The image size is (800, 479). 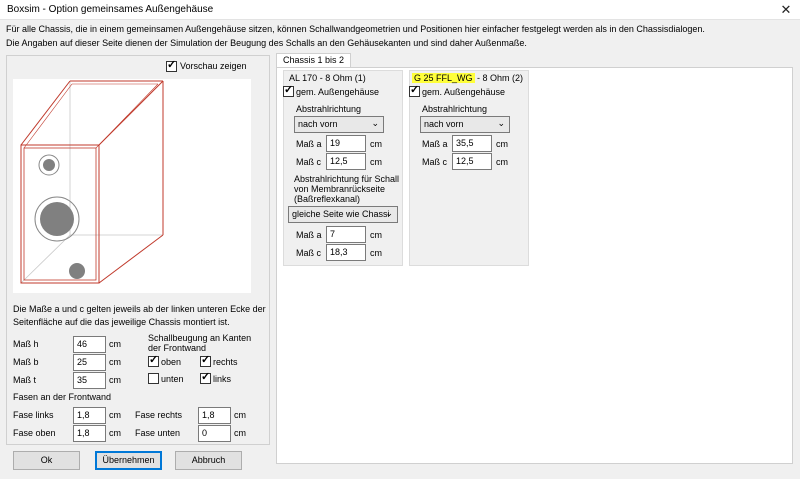 I want to click on chassis-1-common-label: gem. Außengehäuse, so click(x=338, y=92).